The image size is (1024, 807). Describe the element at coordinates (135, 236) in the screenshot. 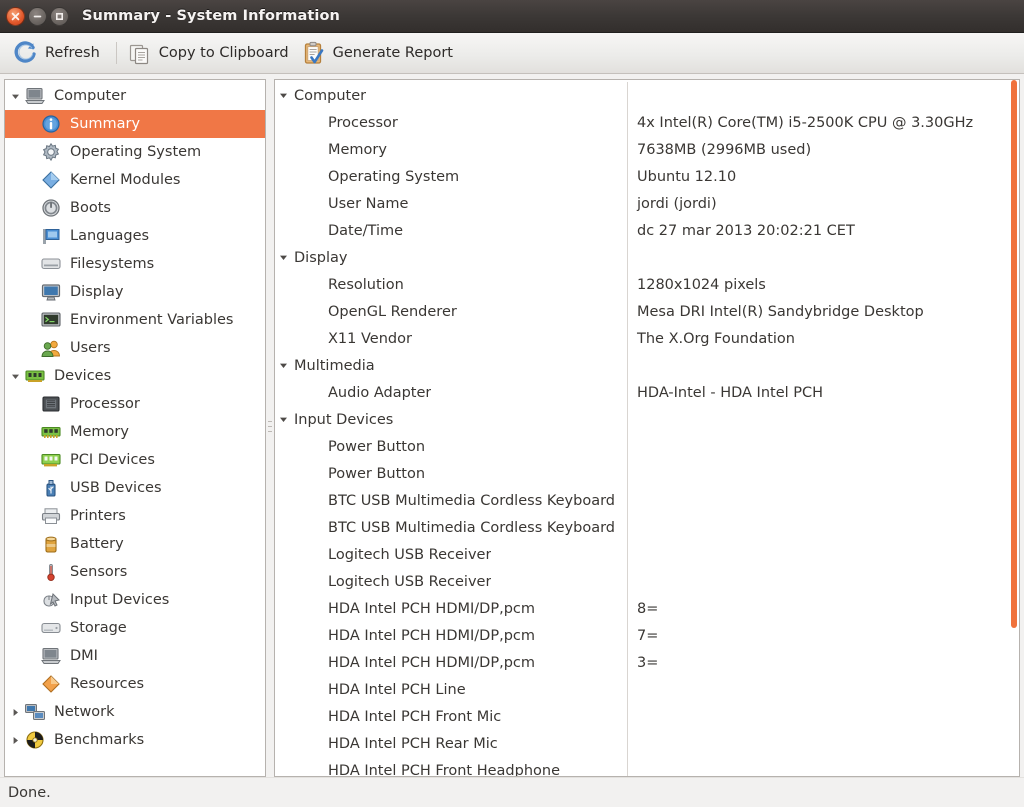

I see `sidebar-item-languages: Languages` at that location.